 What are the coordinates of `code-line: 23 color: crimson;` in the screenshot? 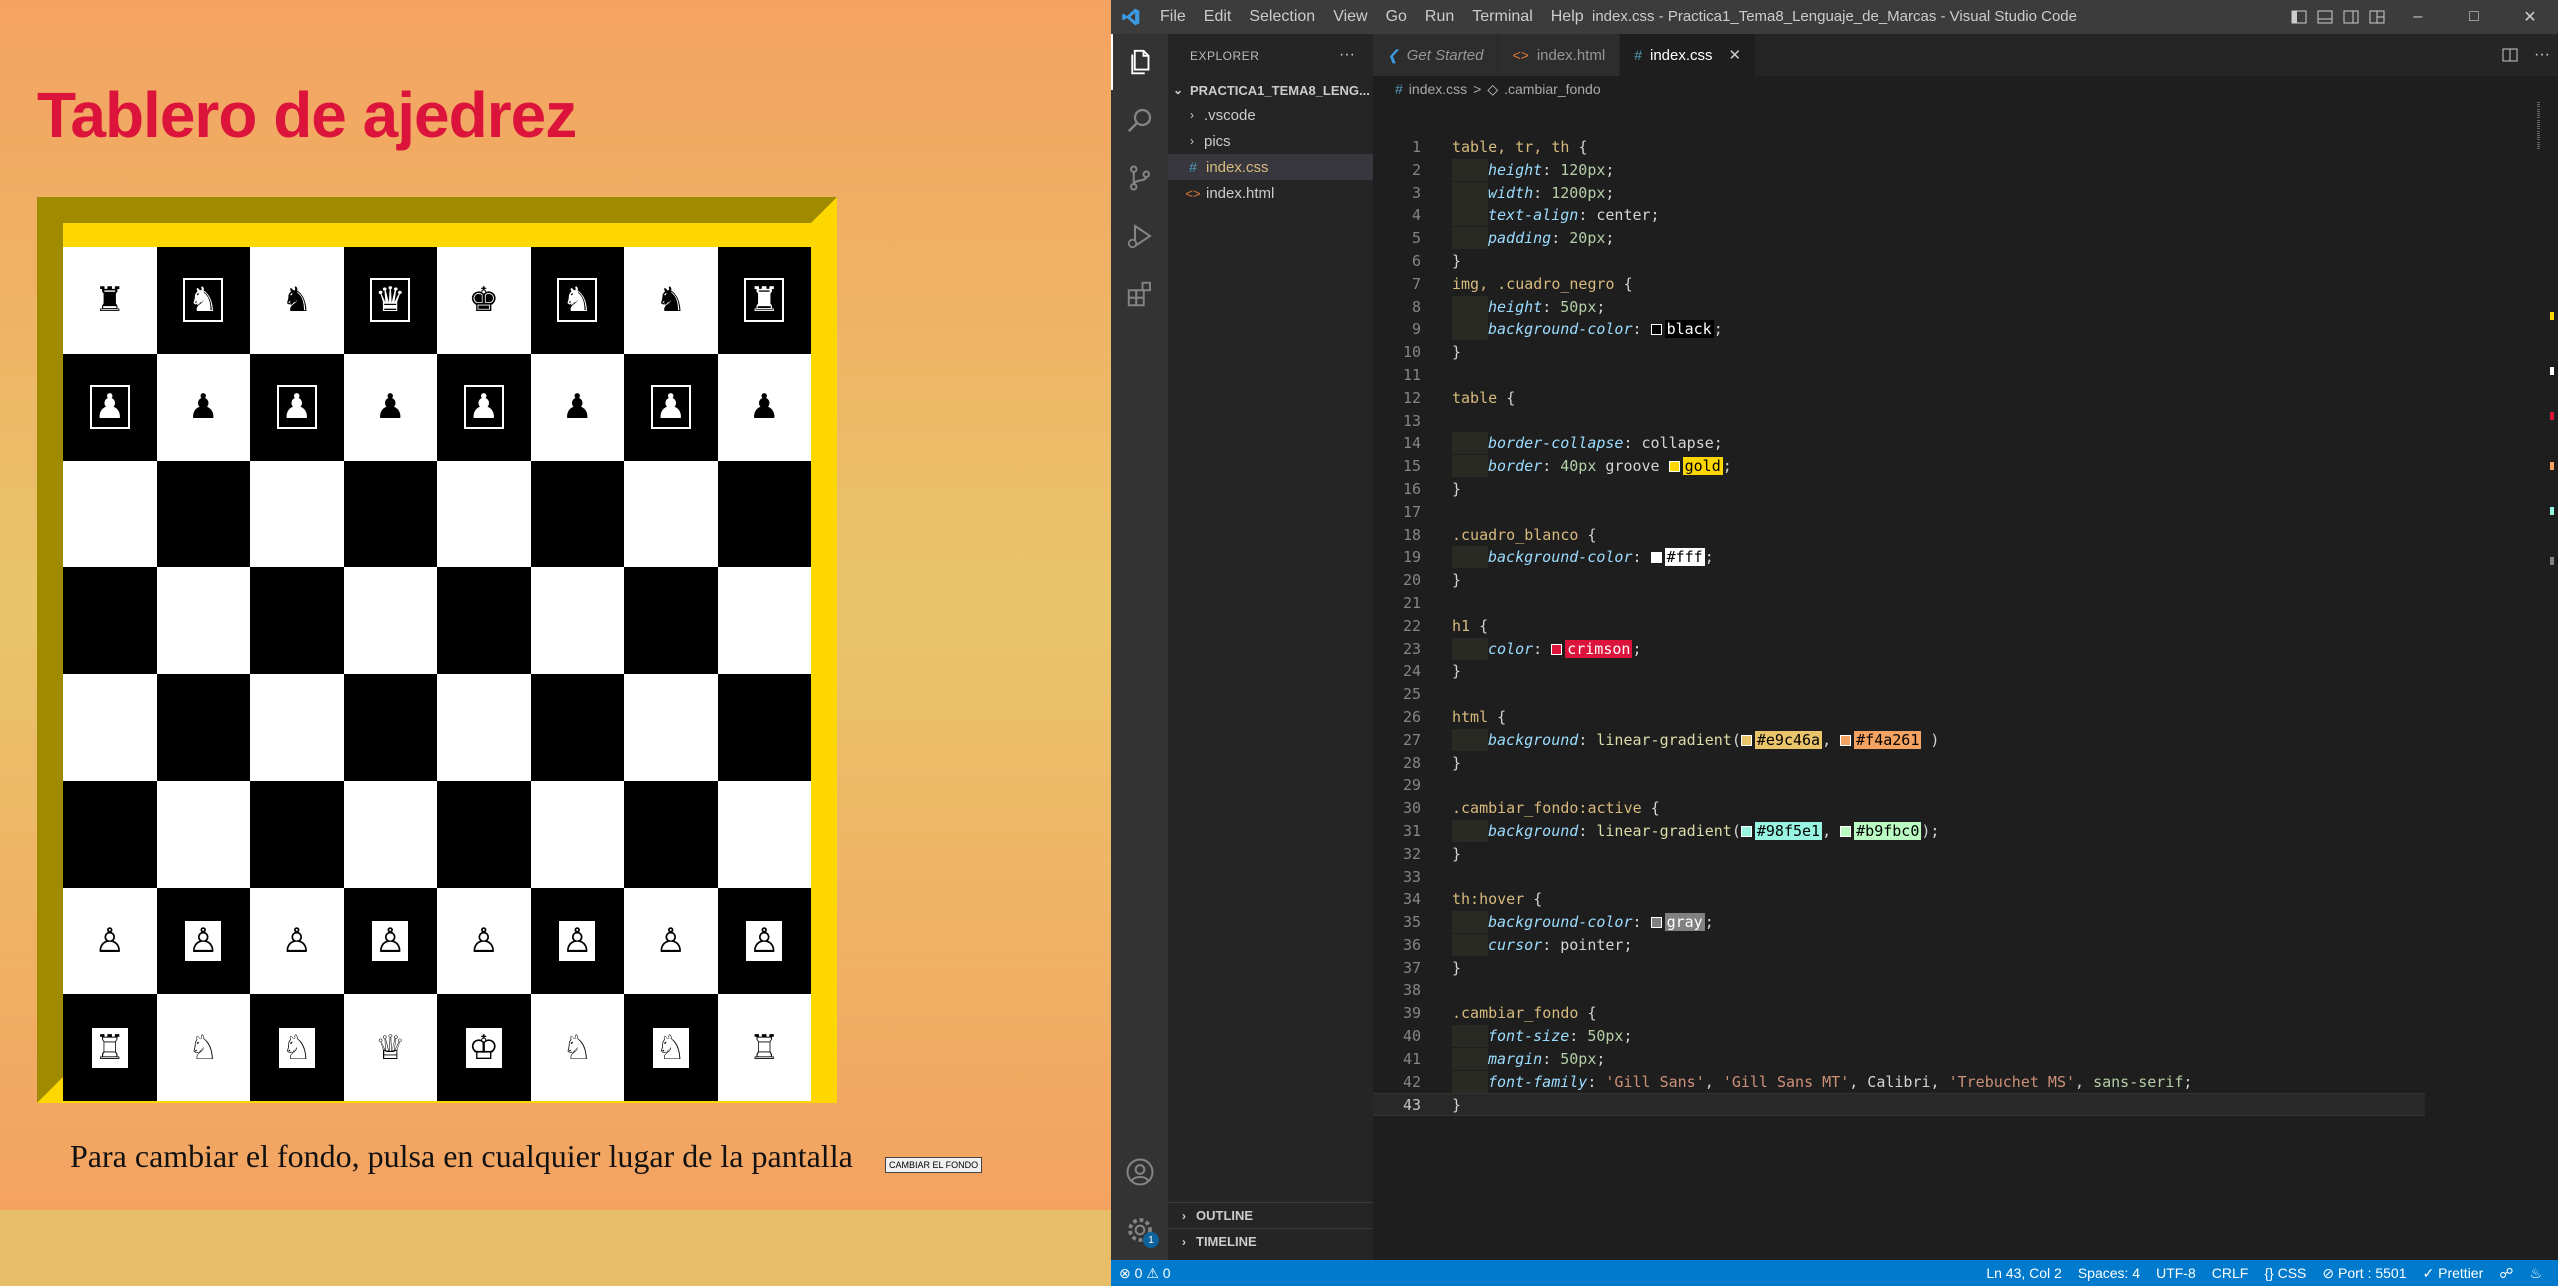 It's located at (1899, 649).